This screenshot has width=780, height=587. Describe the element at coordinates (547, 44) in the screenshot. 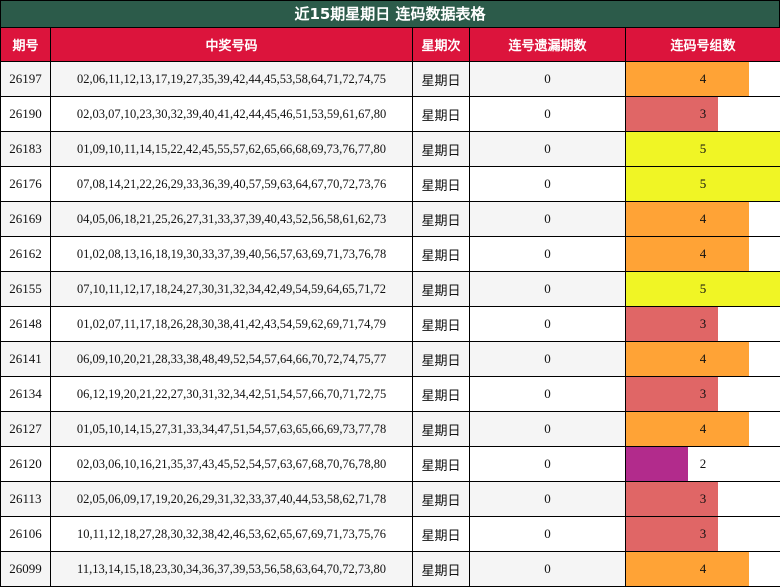

I see `header-miss: 连号遗漏期数` at that location.